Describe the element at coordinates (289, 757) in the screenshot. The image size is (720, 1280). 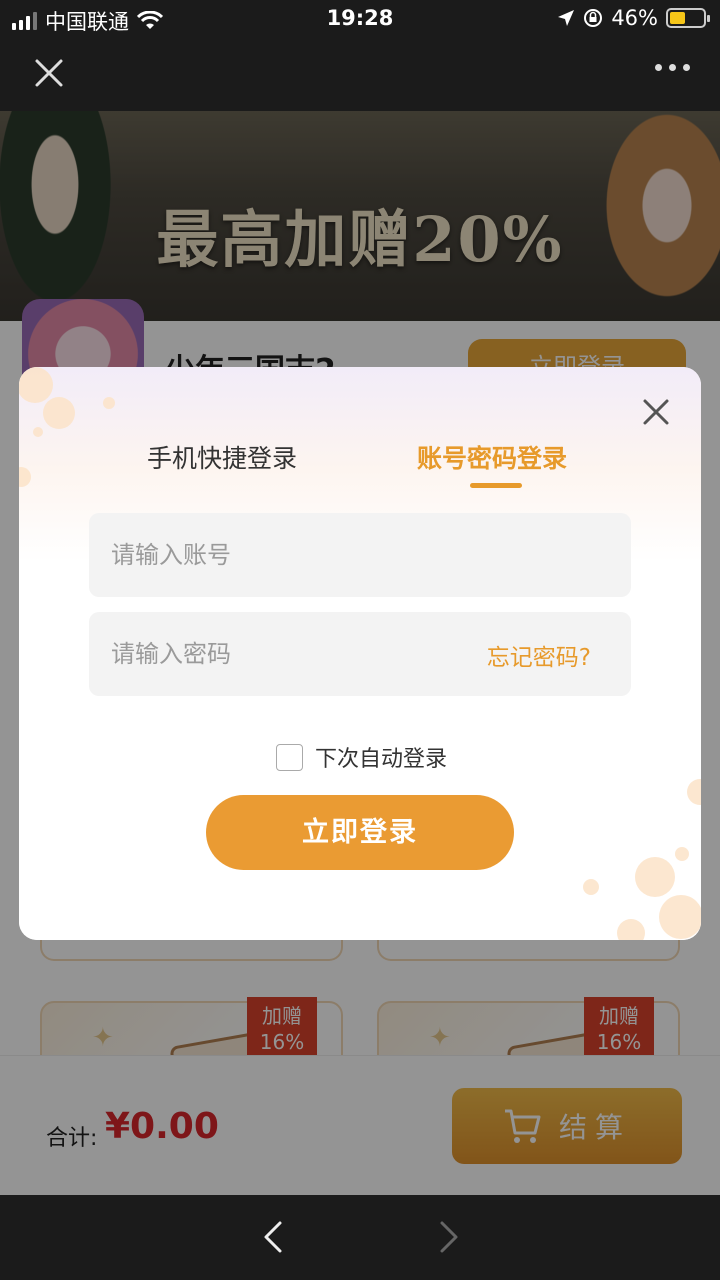
I see `auto-login-checkbox` at that location.